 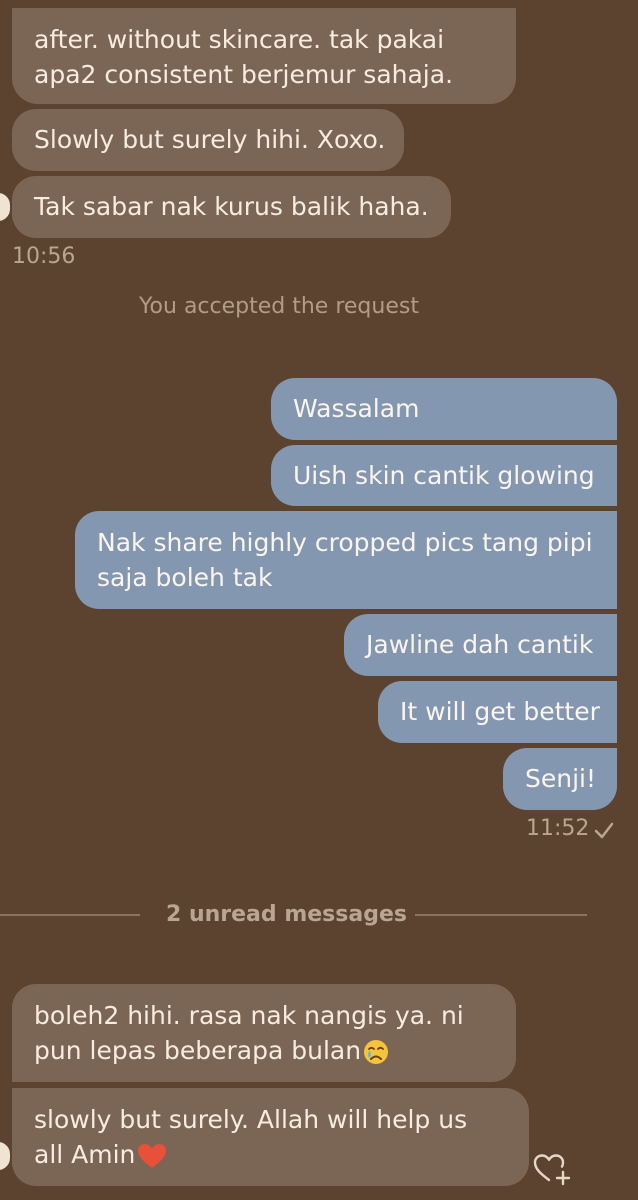 I want to click on system-notice: You accepted the request, so click(x=279, y=306).